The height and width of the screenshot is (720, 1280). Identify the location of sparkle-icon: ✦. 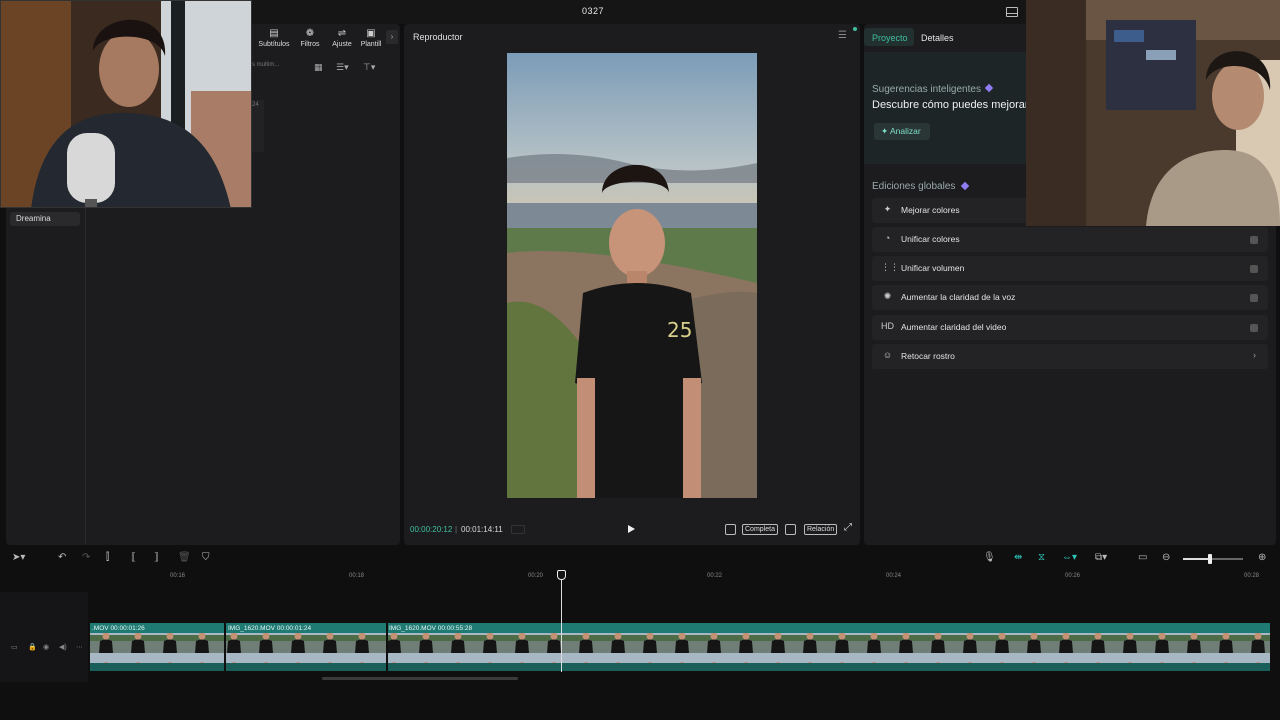
(886, 131).